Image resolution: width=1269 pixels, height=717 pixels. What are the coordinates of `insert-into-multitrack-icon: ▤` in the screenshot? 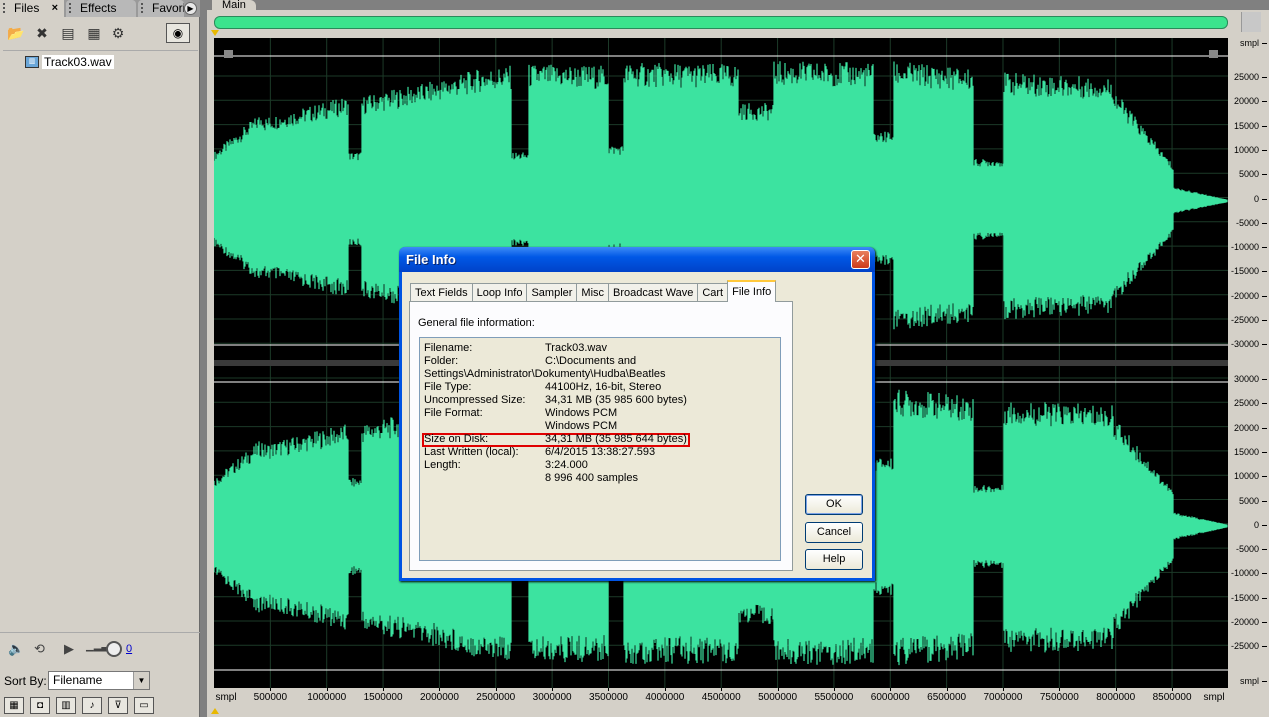 It's located at (68, 33).